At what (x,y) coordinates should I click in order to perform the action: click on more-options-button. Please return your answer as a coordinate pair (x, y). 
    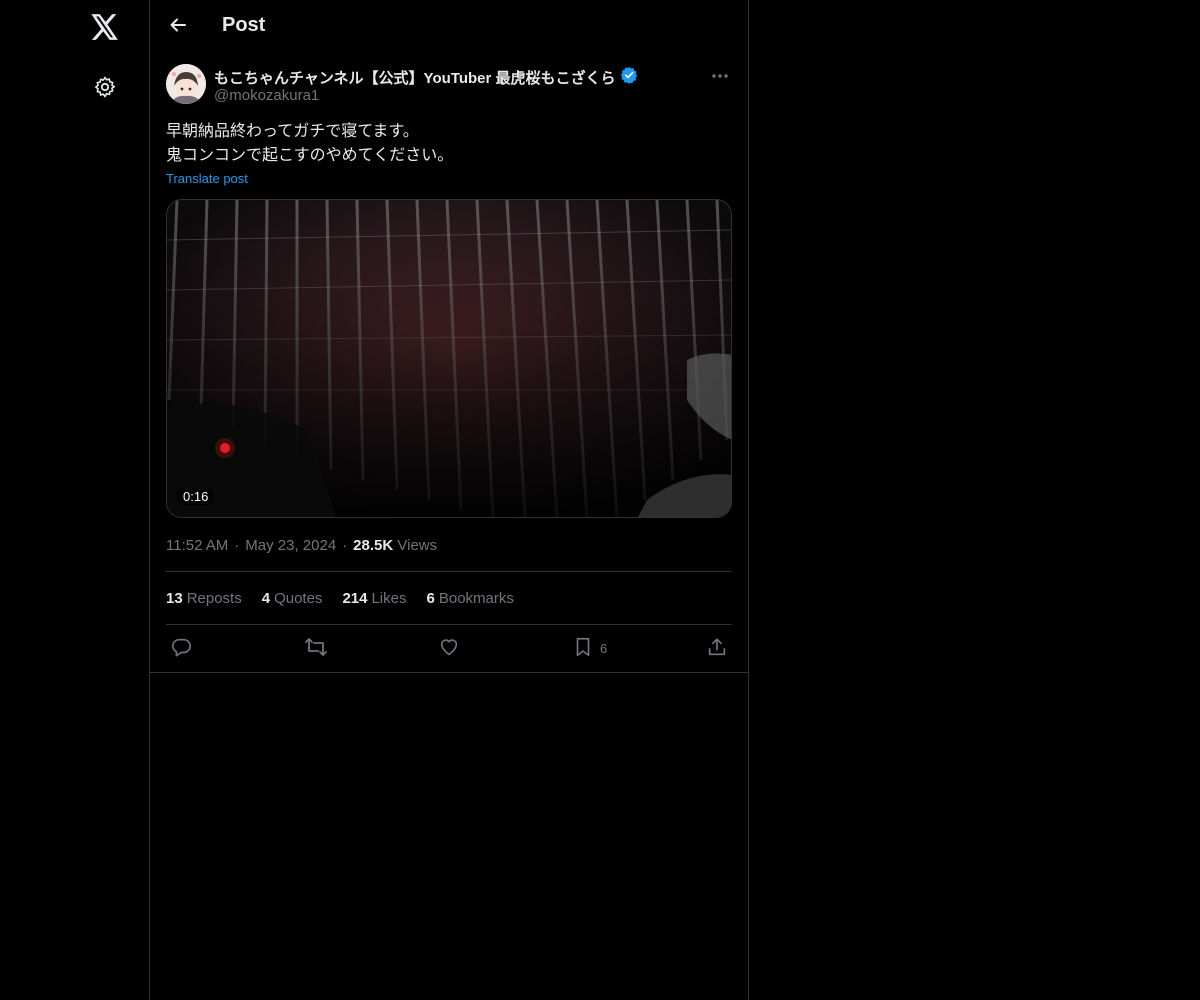
    Looking at the image, I should click on (720, 75).